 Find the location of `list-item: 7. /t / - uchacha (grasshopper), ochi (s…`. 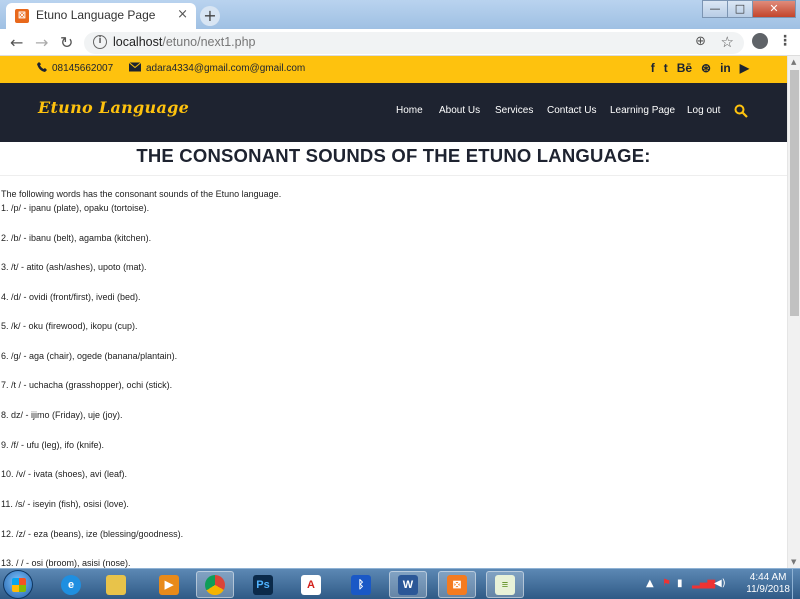

list-item: 7. /t / - uchacha (grasshopper), ochi (s… is located at coordinates (87, 385).